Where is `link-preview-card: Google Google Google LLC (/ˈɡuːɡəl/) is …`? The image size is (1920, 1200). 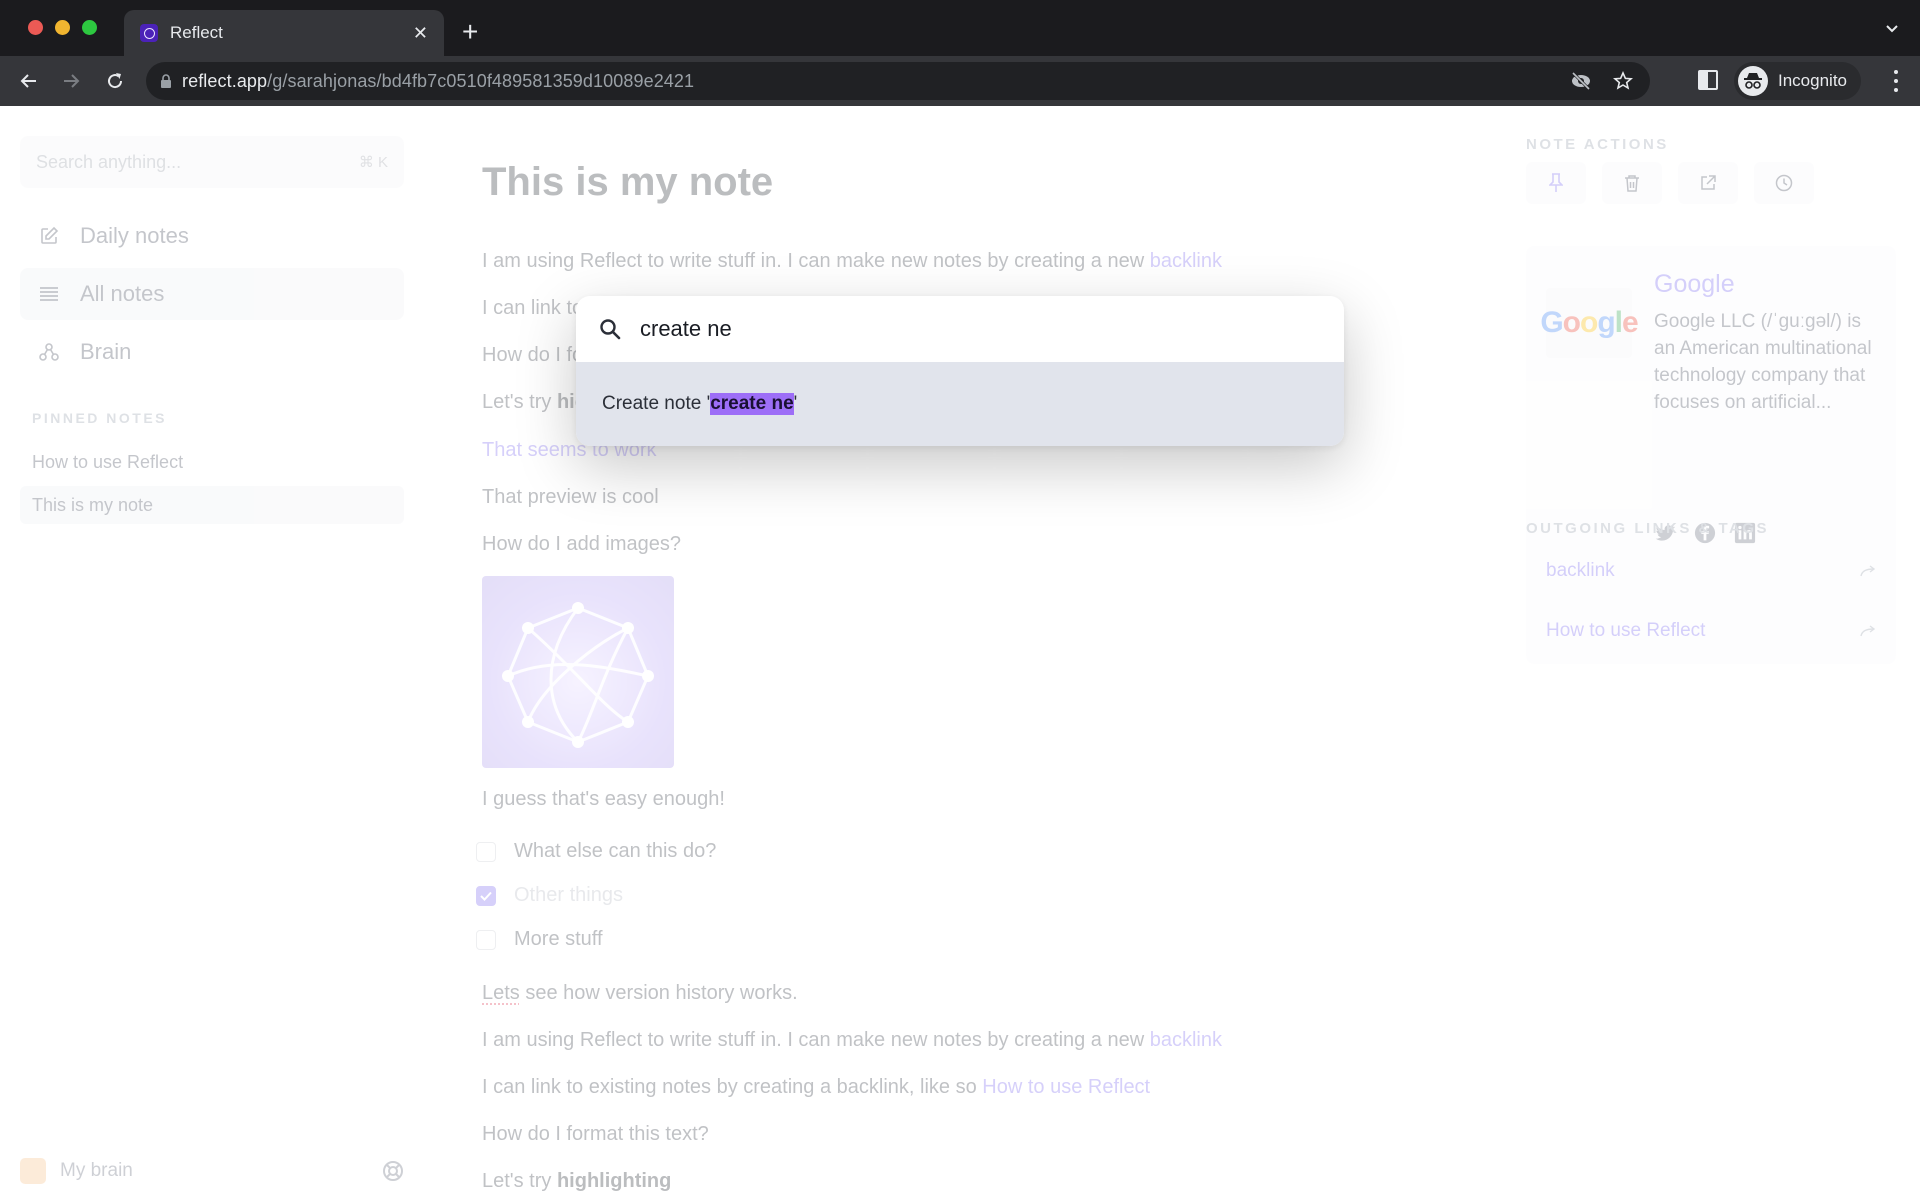
link-preview-card: Google Google Google LLC (/ˈɡuːɡəl/) is … is located at coordinates (1711, 421).